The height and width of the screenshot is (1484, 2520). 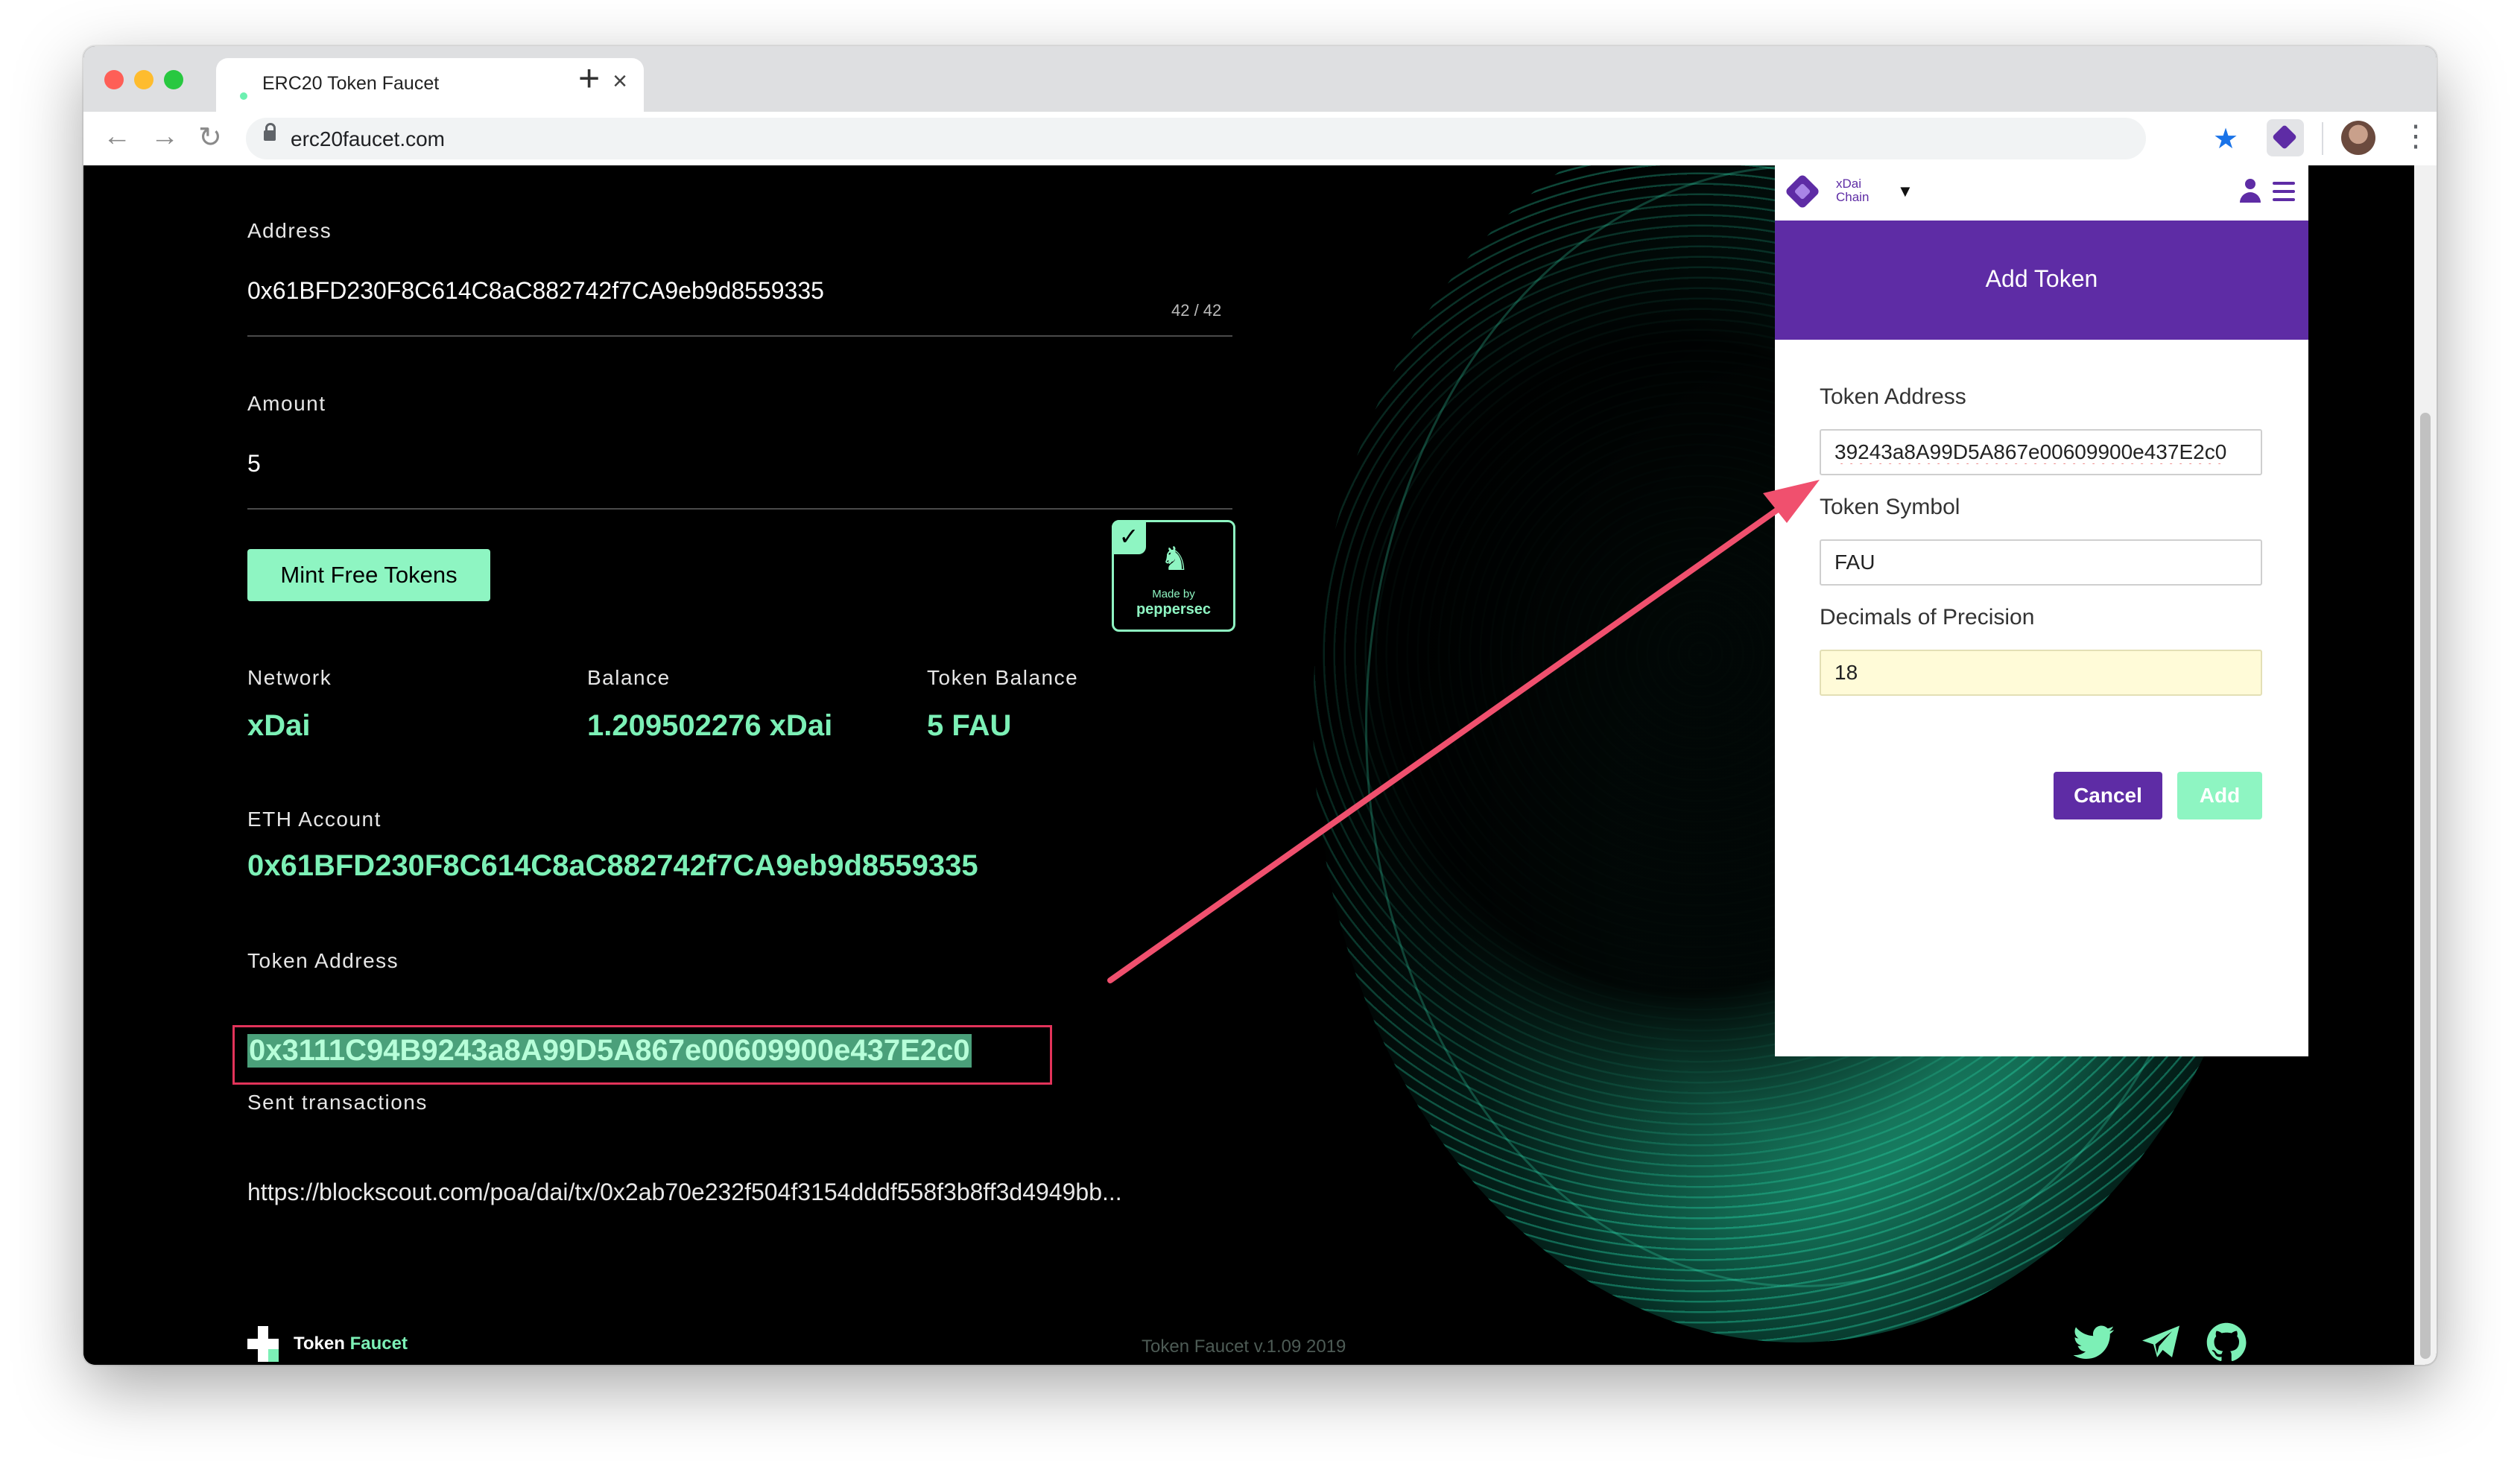 I want to click on footer-brand-token: Token, so click(x=319, y=1344).